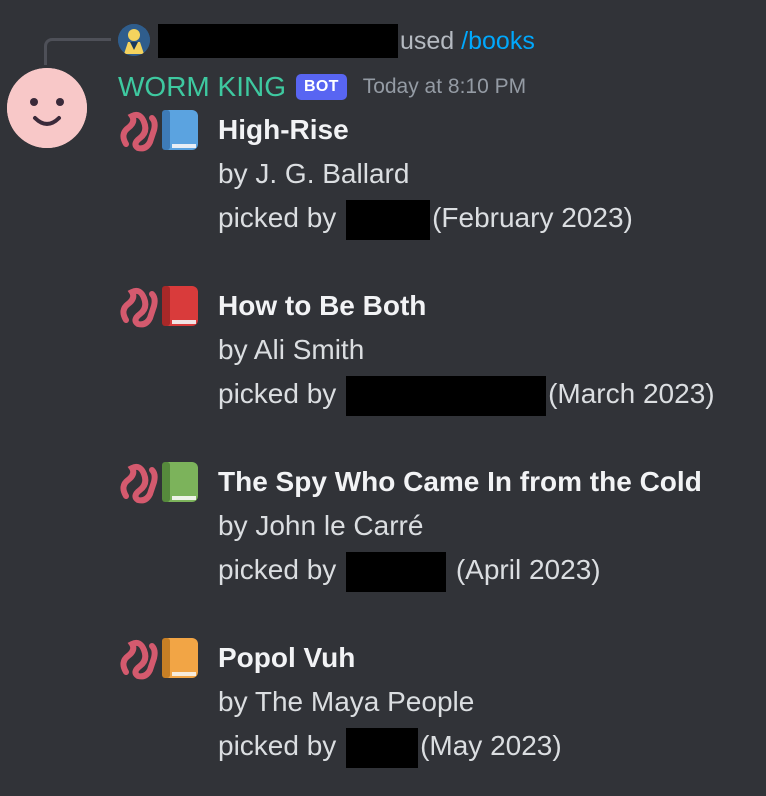 This screenshot has height=796, width=766. I want to click on book-title: How to Be Both, so click(322, 305).